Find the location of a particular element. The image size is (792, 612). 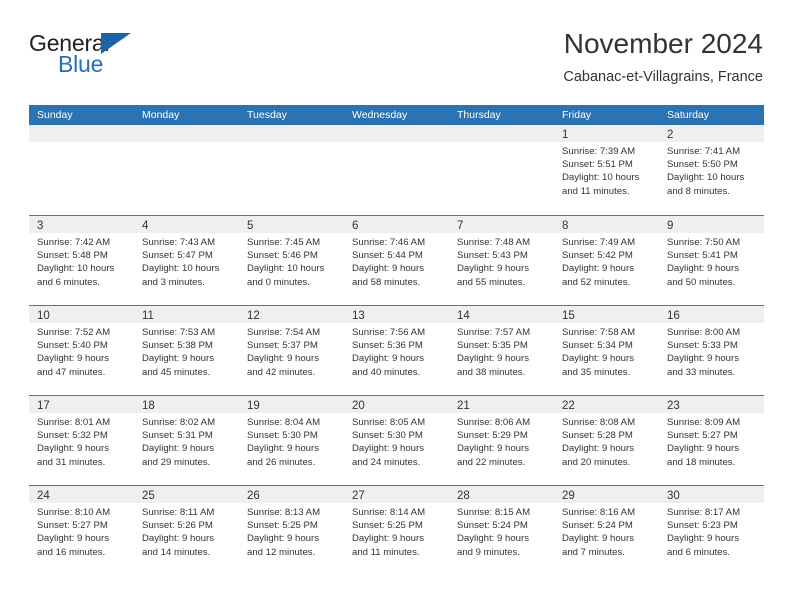

day-detail-line: and 33 minutes. is located at coordinates (701, 372).